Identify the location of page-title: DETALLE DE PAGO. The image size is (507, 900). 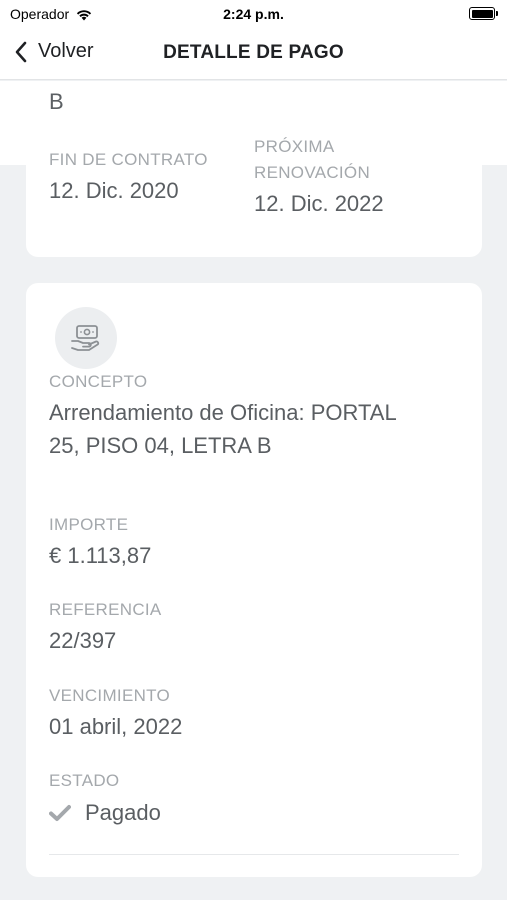
(253, 52).